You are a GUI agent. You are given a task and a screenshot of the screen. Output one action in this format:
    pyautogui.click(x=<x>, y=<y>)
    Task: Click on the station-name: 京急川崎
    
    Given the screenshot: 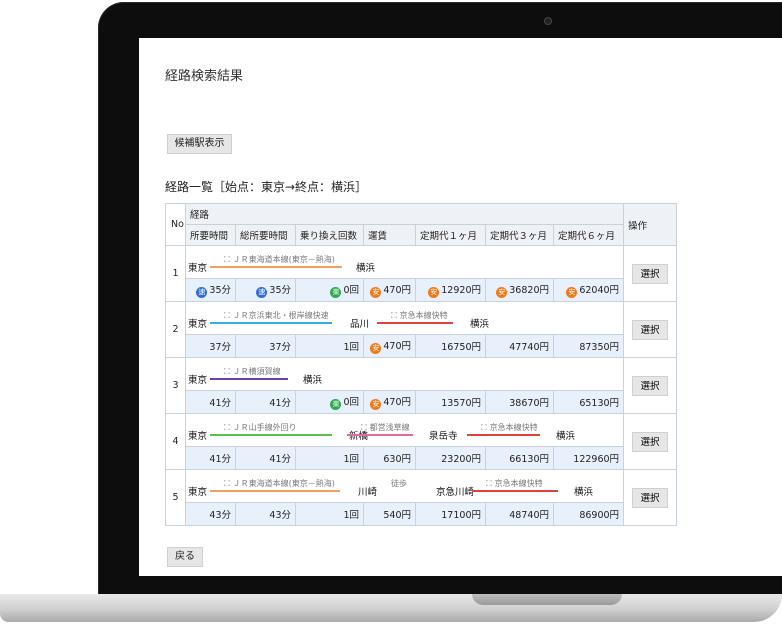 What is the action you would take?
    pyautogui.click(x=455, y=492)
    